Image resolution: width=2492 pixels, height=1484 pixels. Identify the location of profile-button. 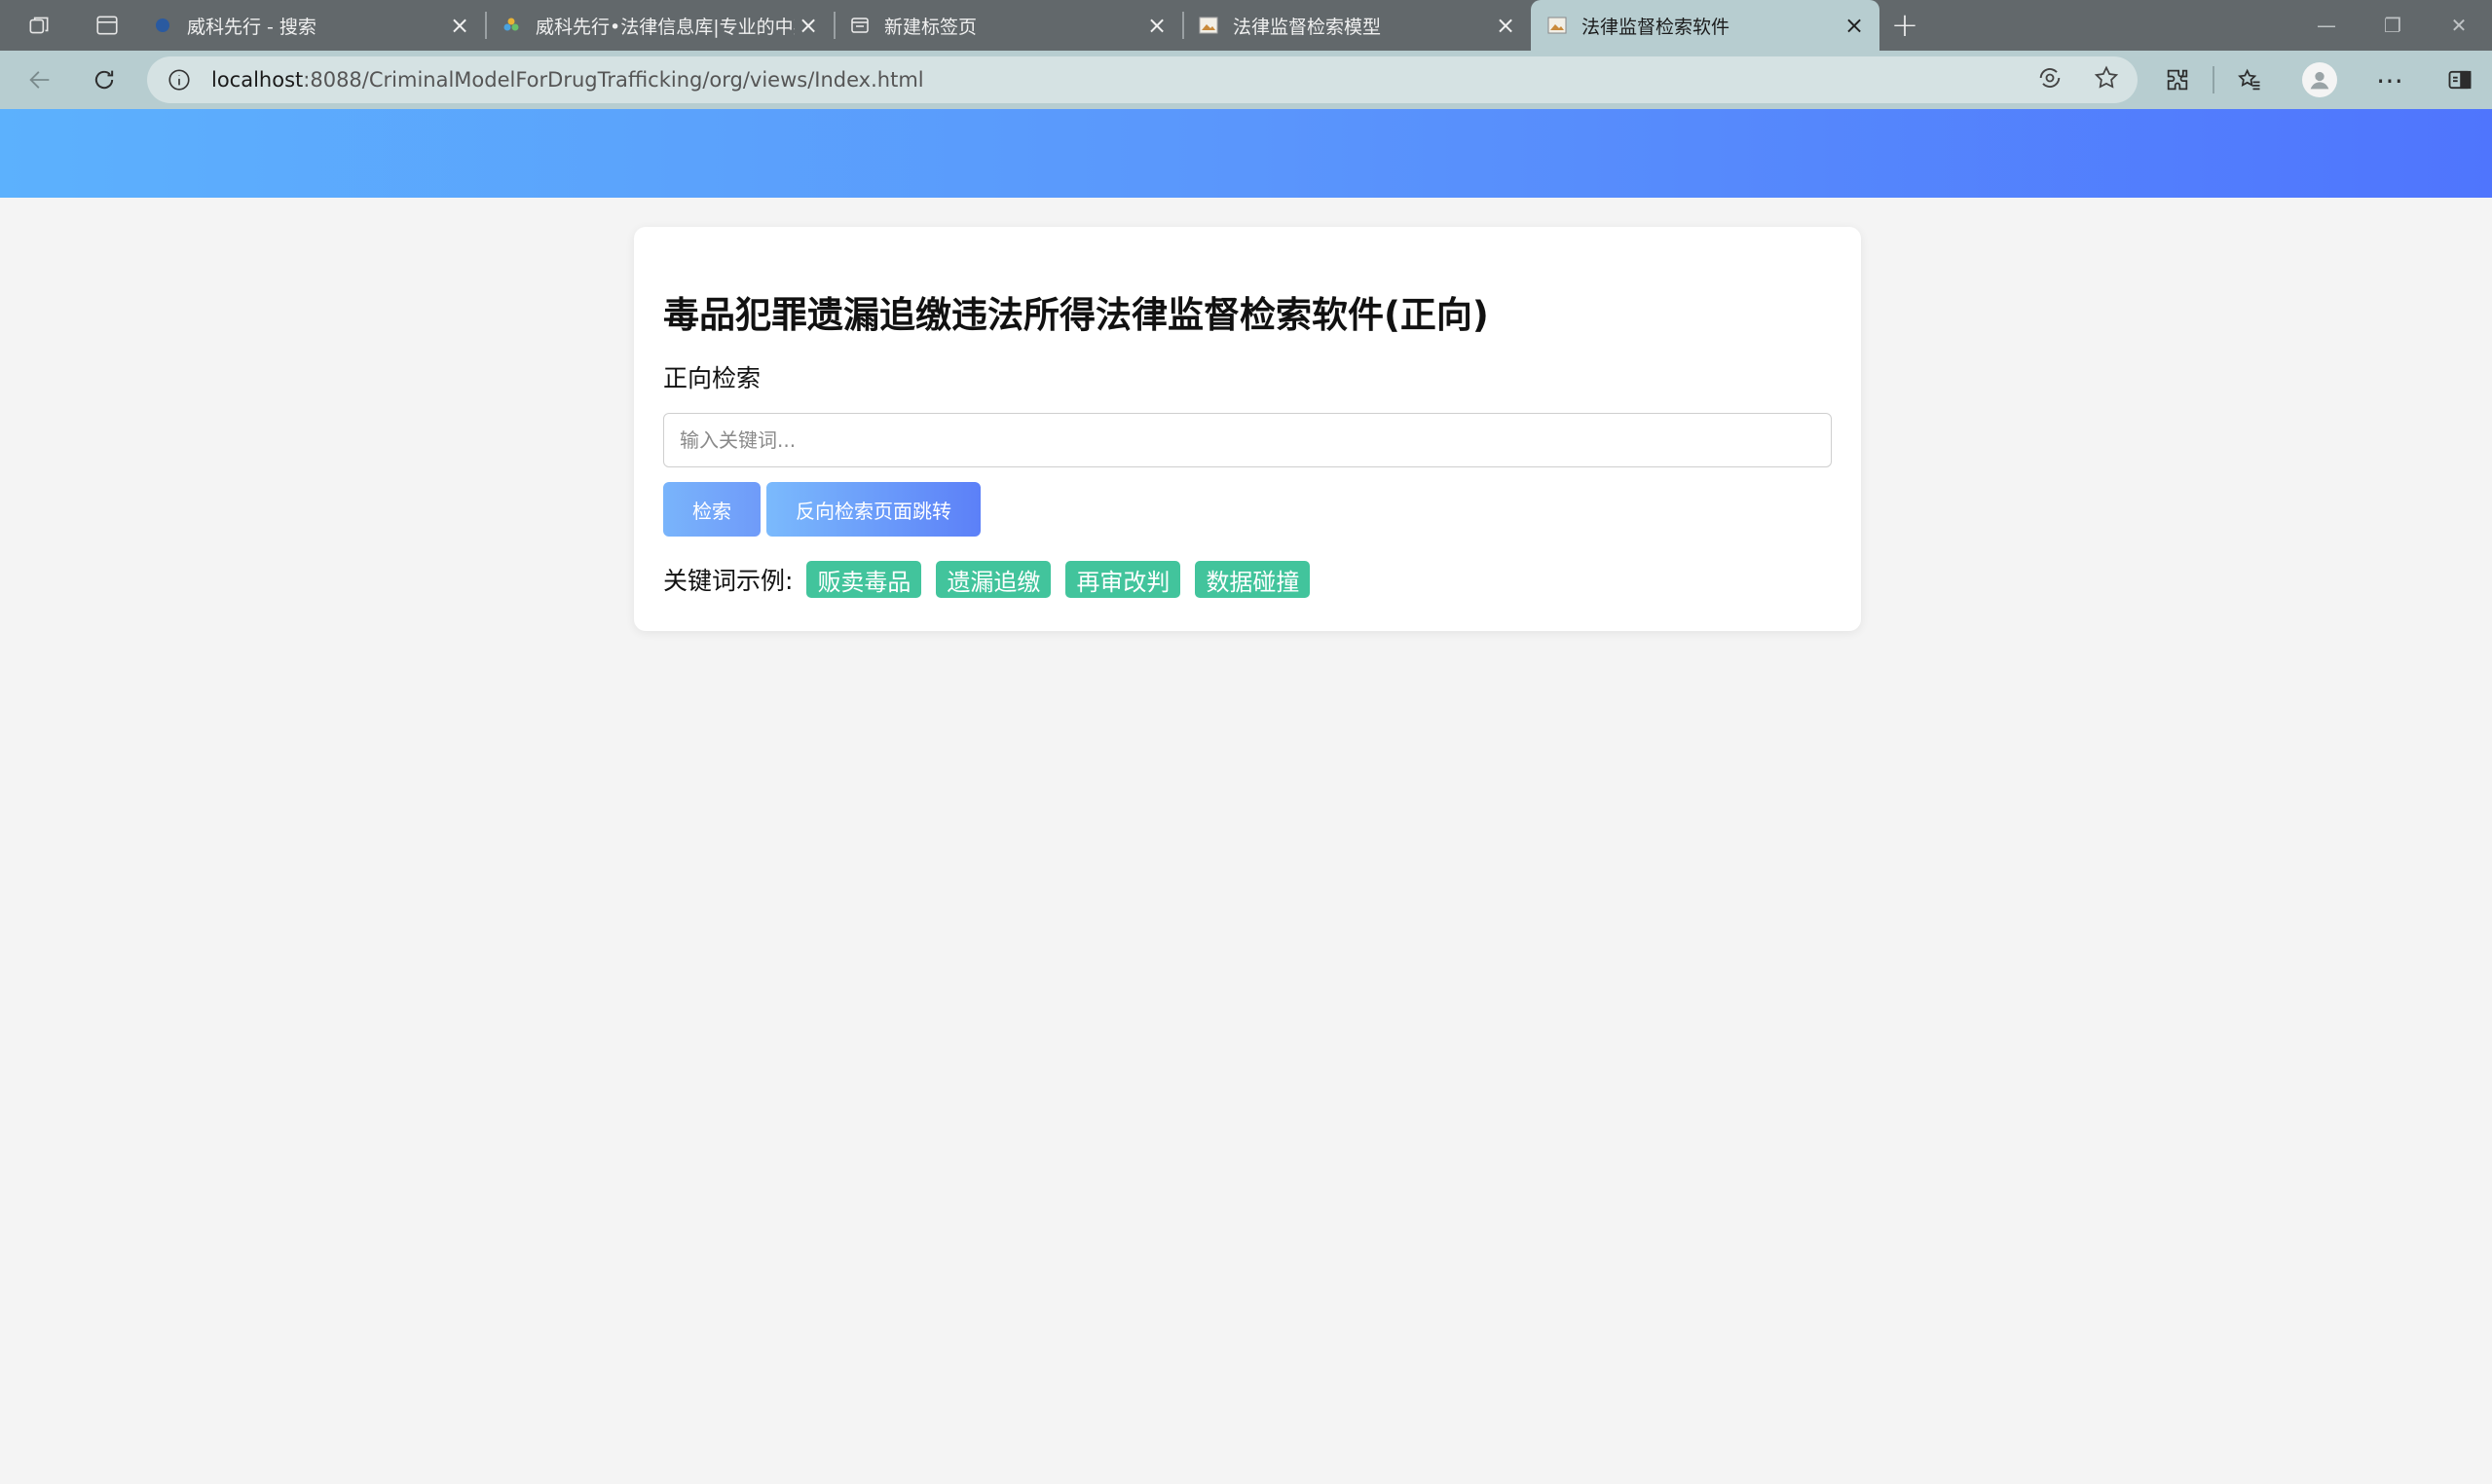
(2320, 80).